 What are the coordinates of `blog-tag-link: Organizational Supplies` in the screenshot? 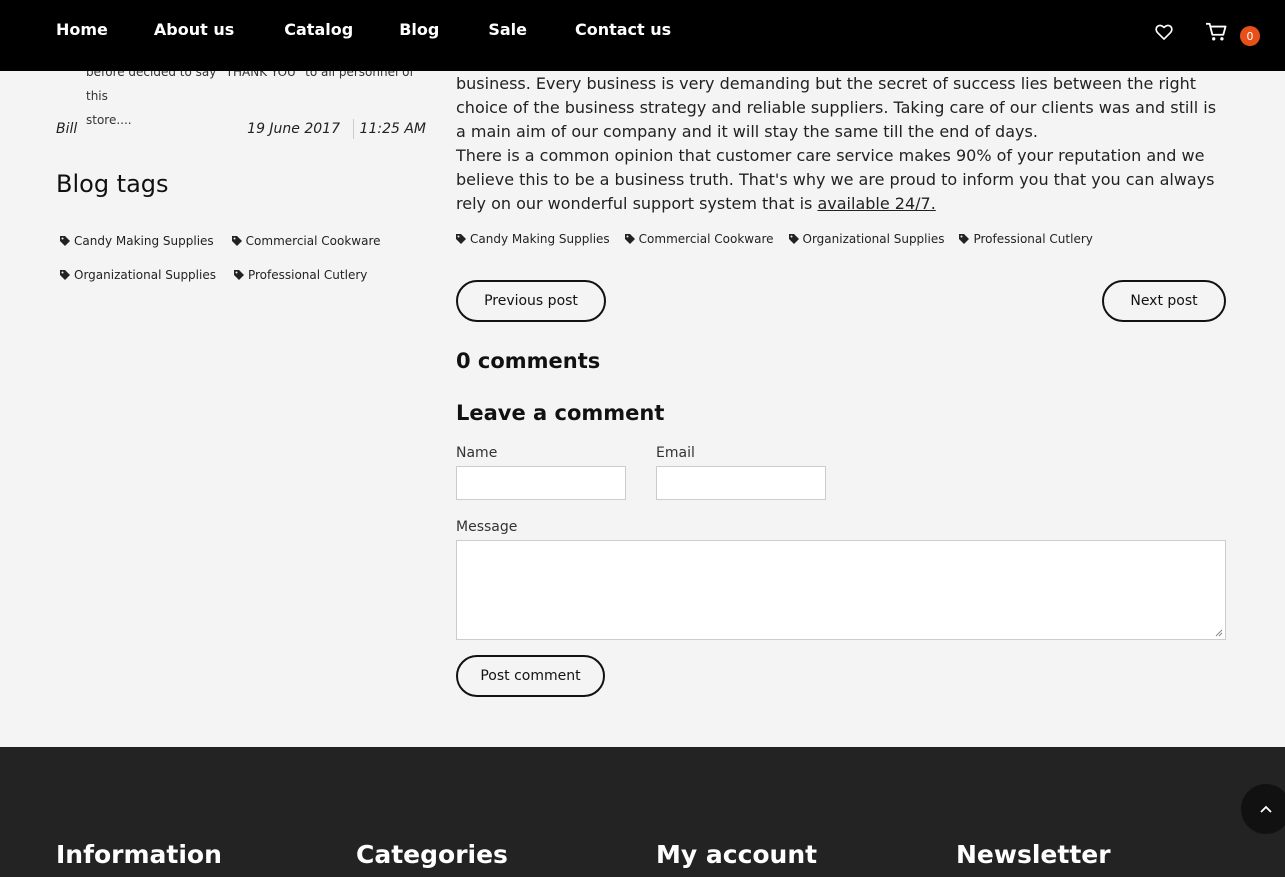 It's located at (138, 275).